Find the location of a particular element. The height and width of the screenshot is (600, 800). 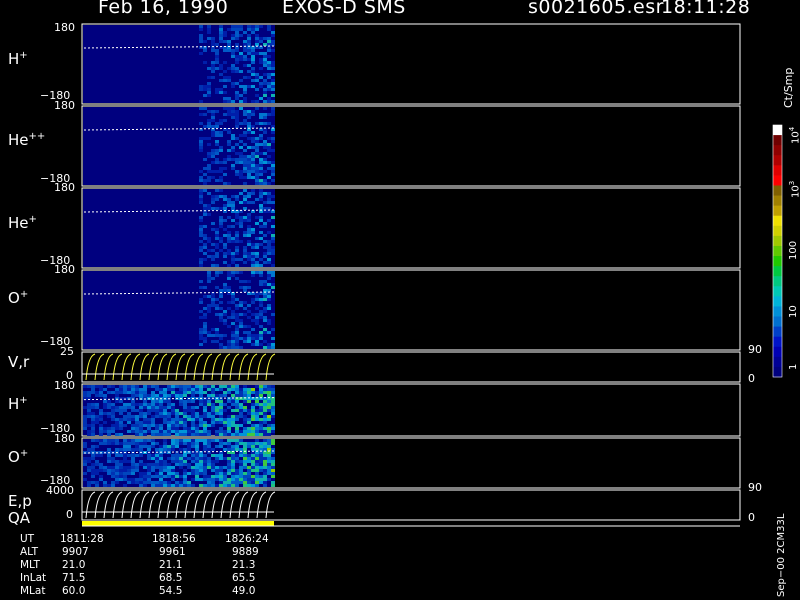

info-label: InLat is located at coordinates (33, 578).